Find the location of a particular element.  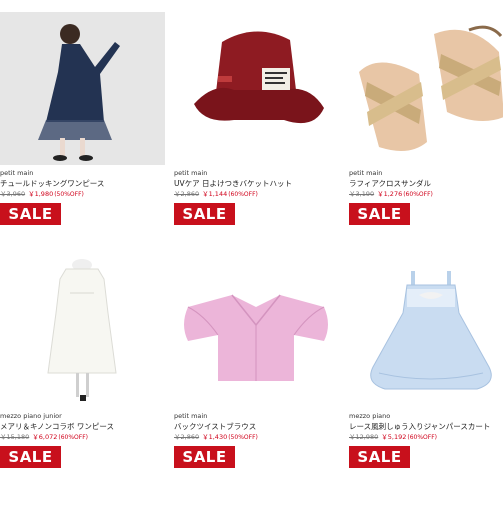

price-row: ￥12,980 ￥5,192(60%OFF) is located at coordinates (426, 437).